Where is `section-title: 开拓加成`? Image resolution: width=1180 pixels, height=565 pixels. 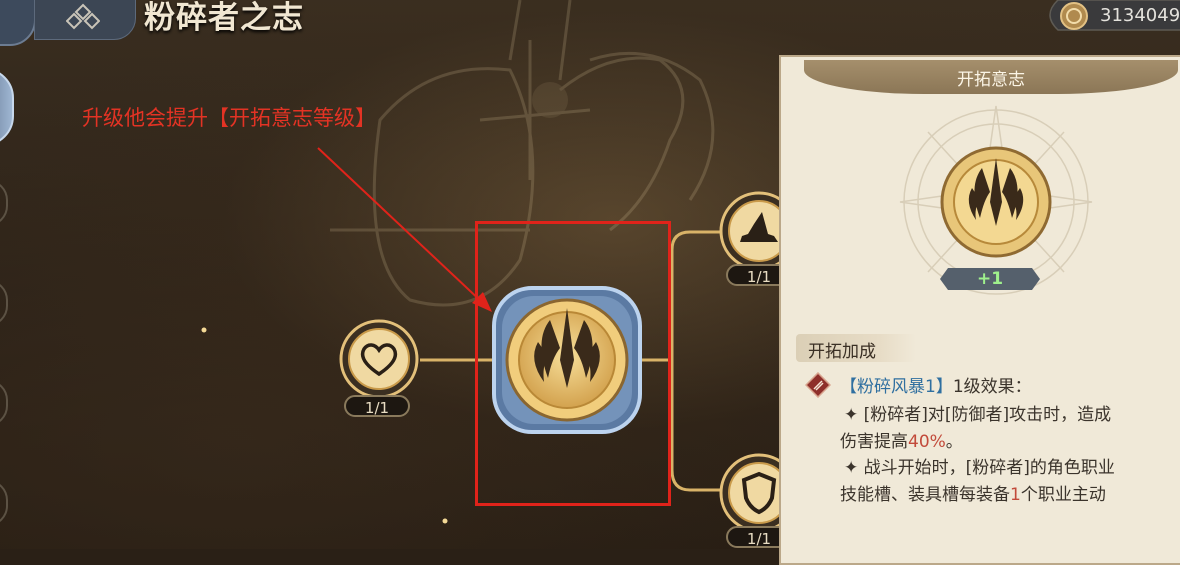 section-title: 开拓加成 is located at coordinates (842, 352).